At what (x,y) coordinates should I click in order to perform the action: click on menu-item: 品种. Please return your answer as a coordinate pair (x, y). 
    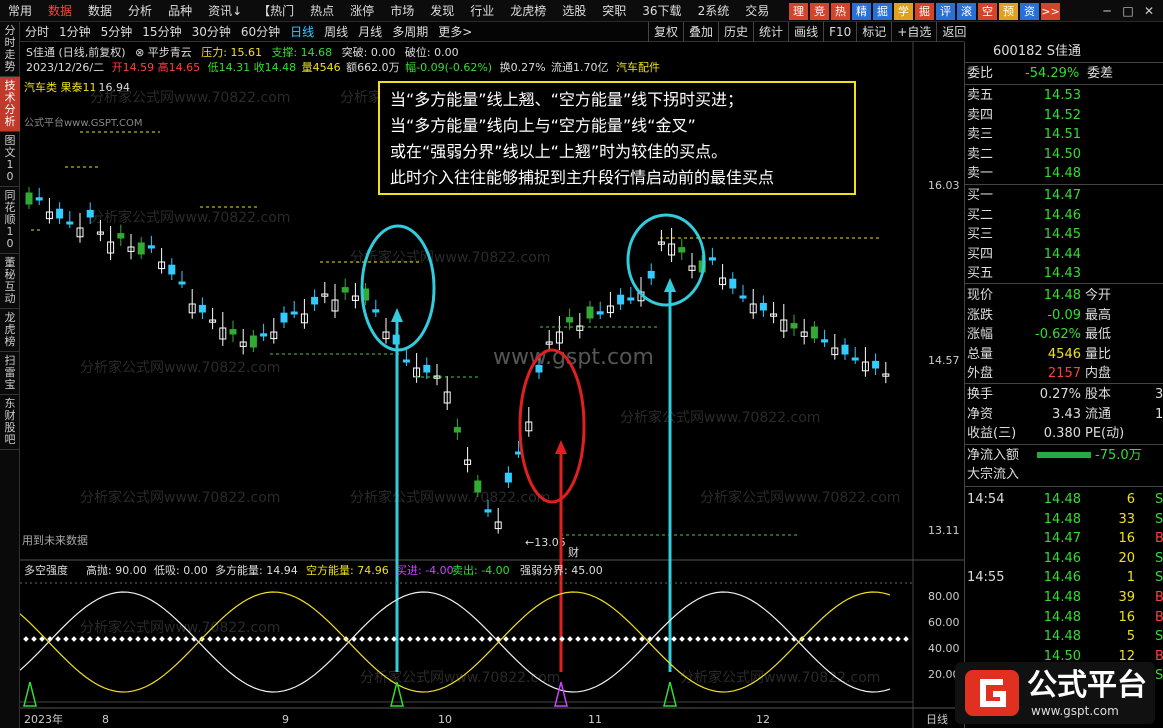
    Looking at the image, I should click on (180, 11).